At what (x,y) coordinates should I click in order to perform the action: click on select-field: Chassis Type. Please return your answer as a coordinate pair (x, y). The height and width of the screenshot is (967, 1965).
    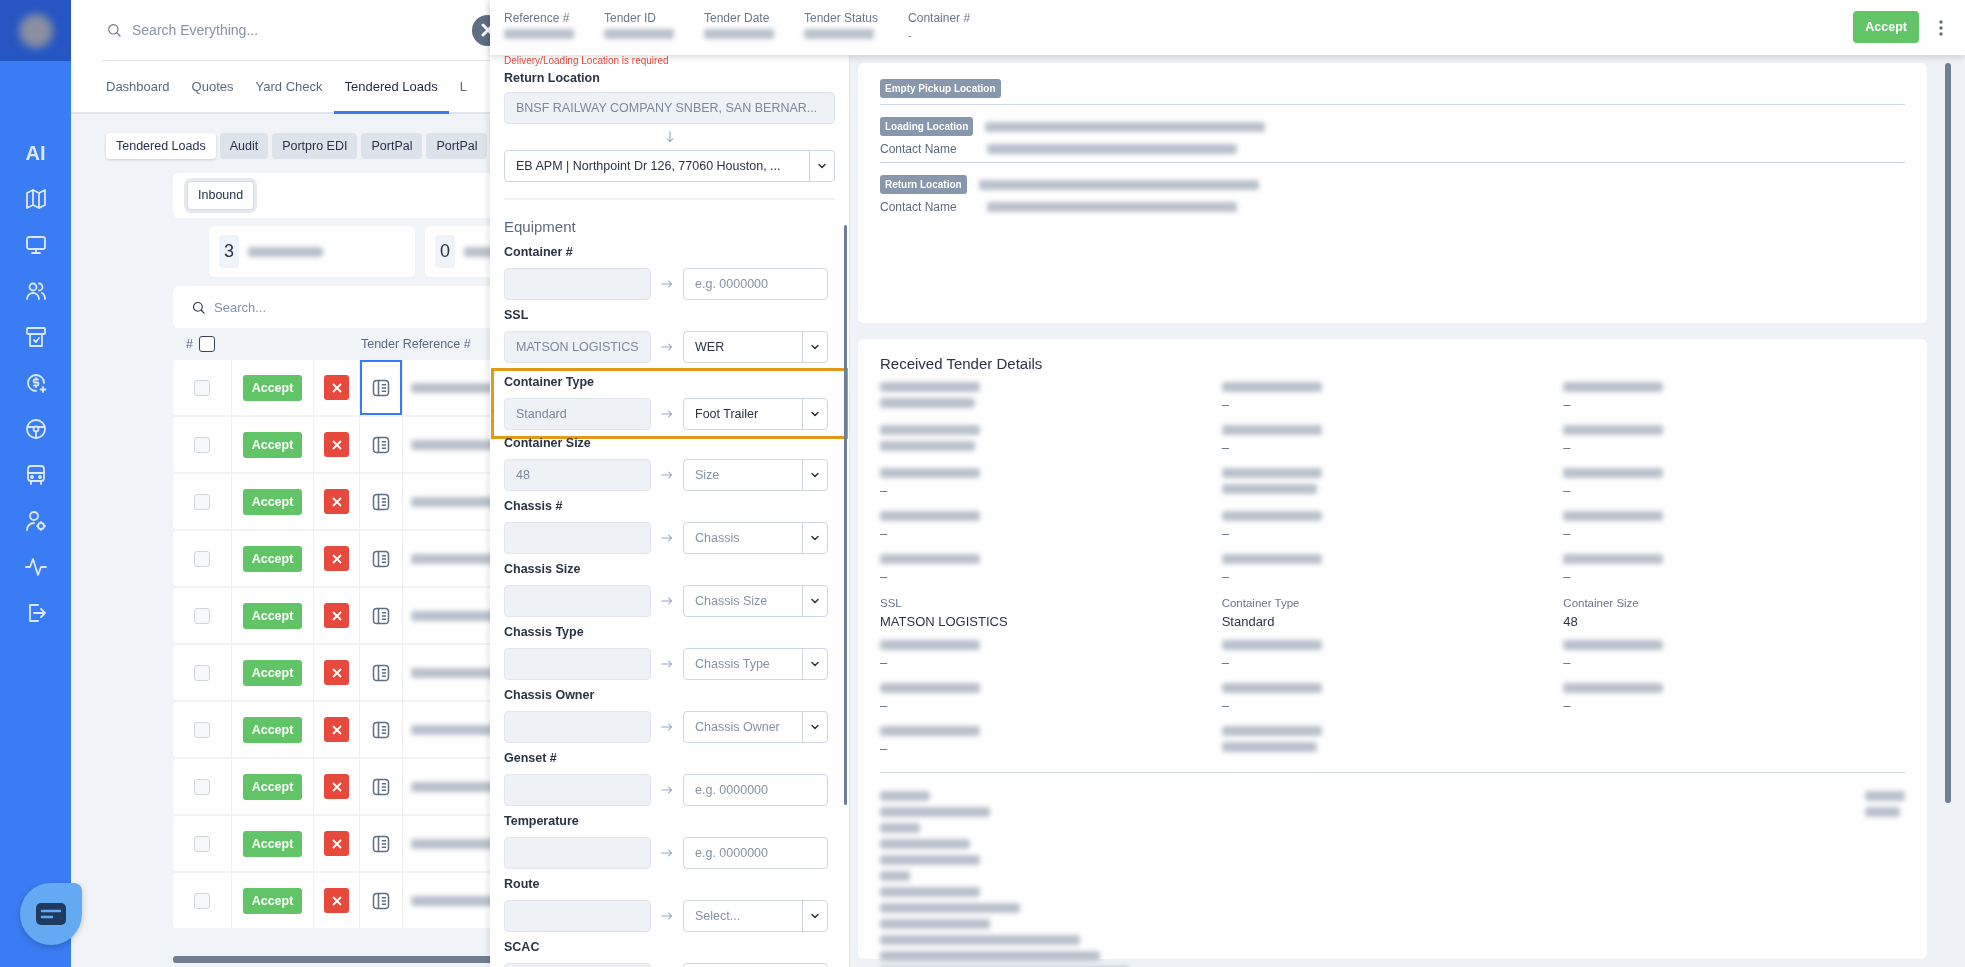
    Looking at the image, I should click on (755, 664).